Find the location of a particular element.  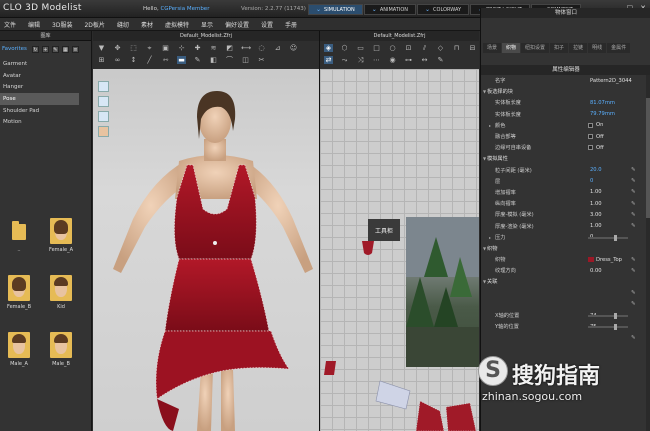

property-section: ▼ 板选择的块 is located at coordinates (565, 91).